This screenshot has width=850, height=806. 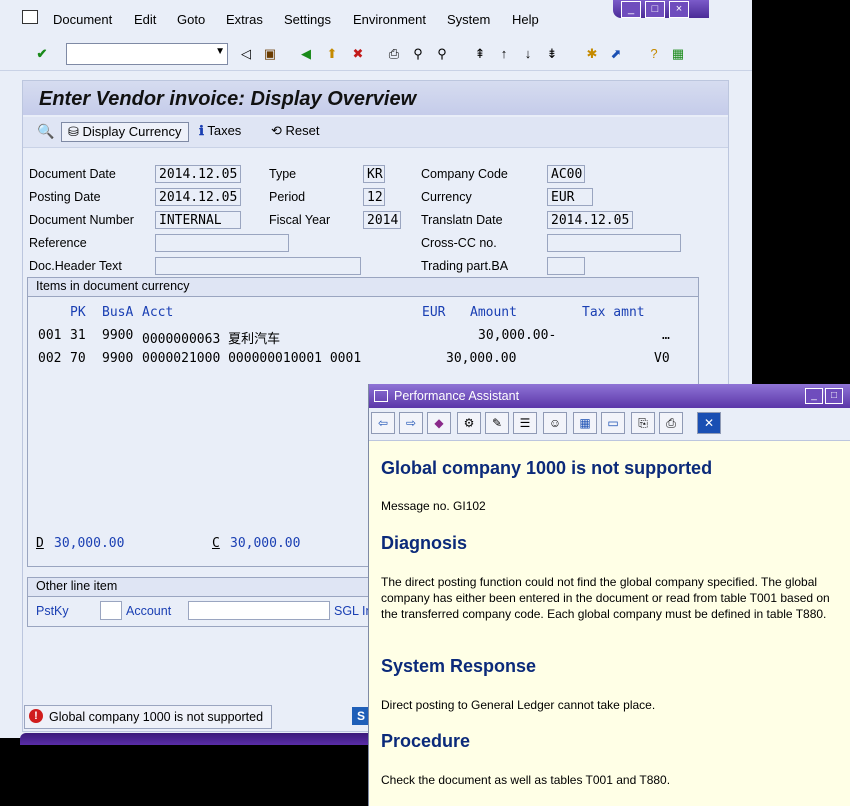 I want to click on other-line-item-title: Other line item, so click(x=77, y=586).